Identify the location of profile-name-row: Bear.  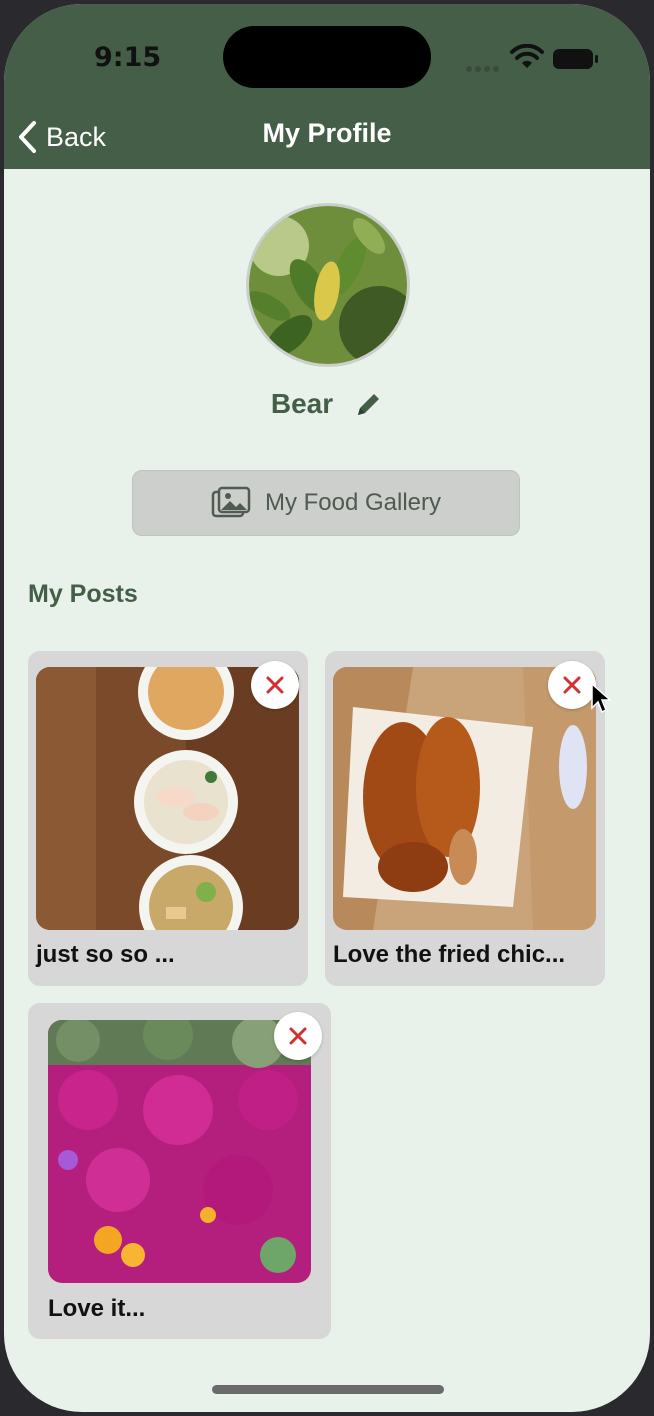
(327, 404).